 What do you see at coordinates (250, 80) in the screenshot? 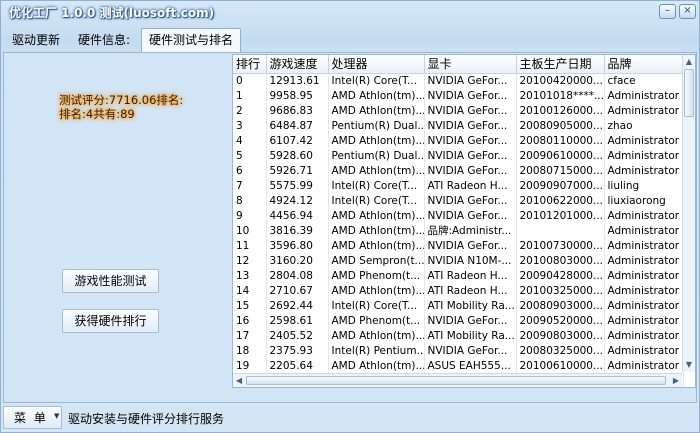
I see `cell-rank: 0` at bounding box center [250, 80].